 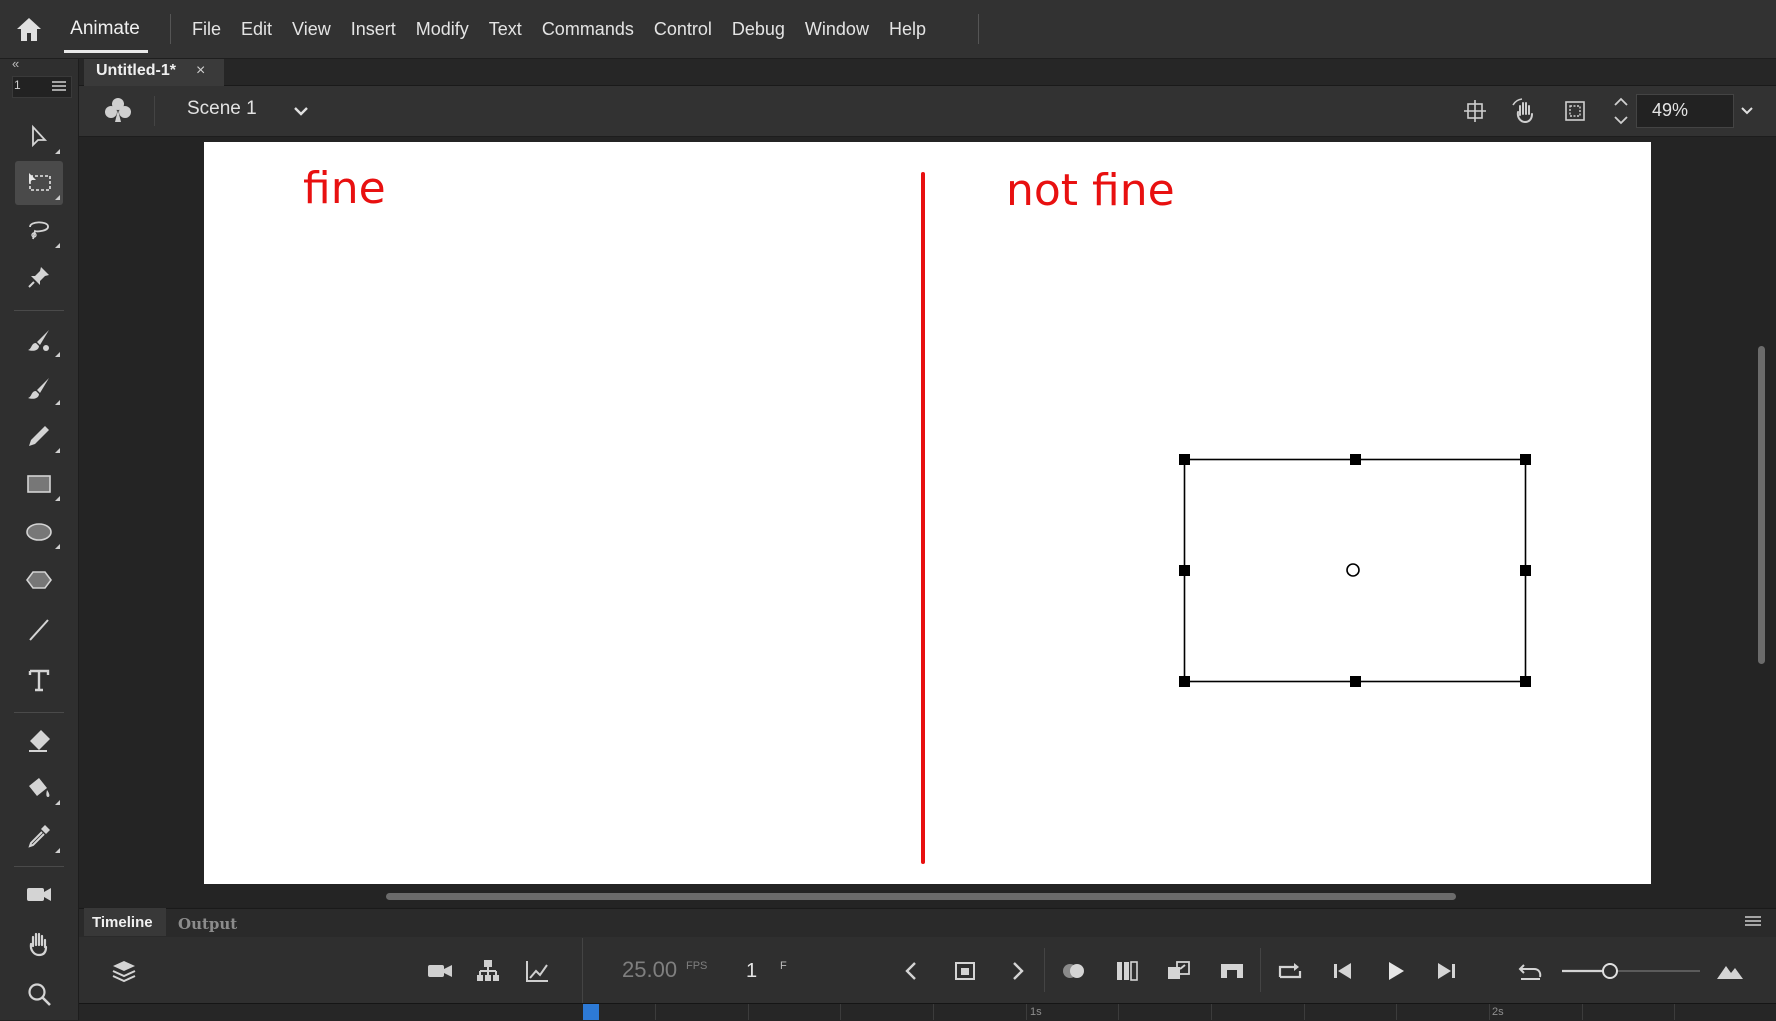 I want to click on close-tab-icon: ×, so click(x=200, y=71).